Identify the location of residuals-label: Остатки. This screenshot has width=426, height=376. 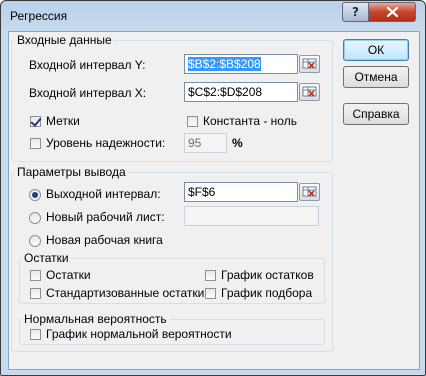
(68, 275).